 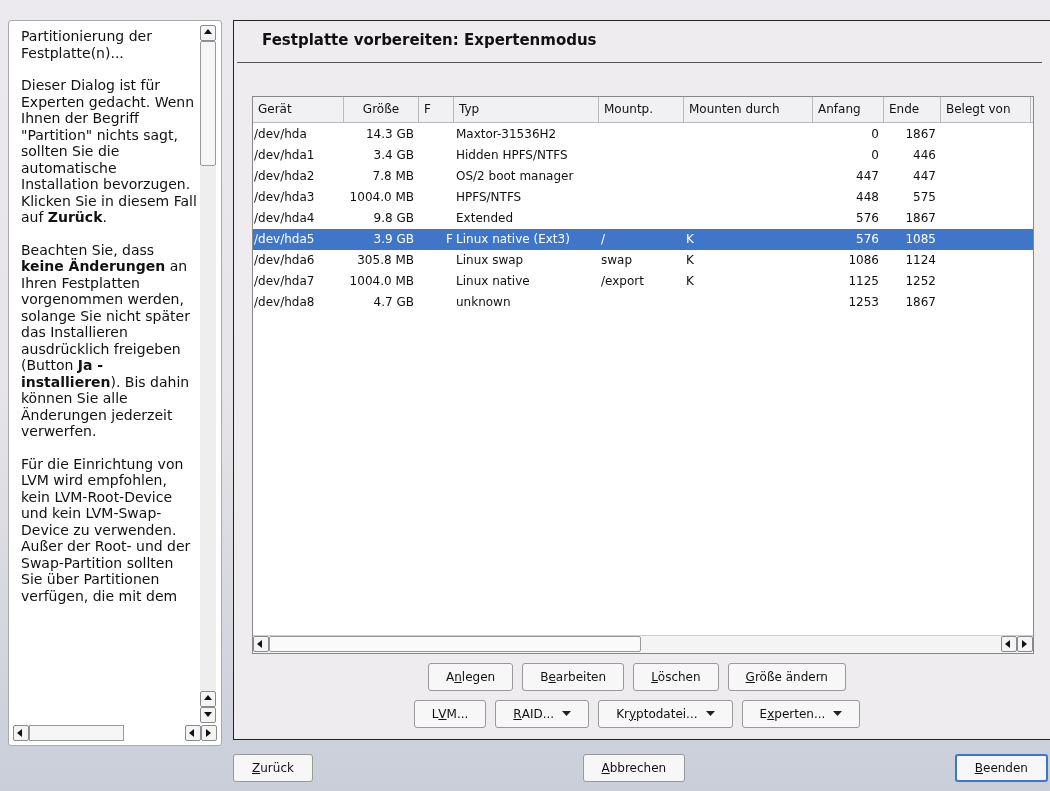 I want to click on table-row: /dev/hda 14.3 GB Maxtor-31536H2 0 1867, so click(x=643, y=134).